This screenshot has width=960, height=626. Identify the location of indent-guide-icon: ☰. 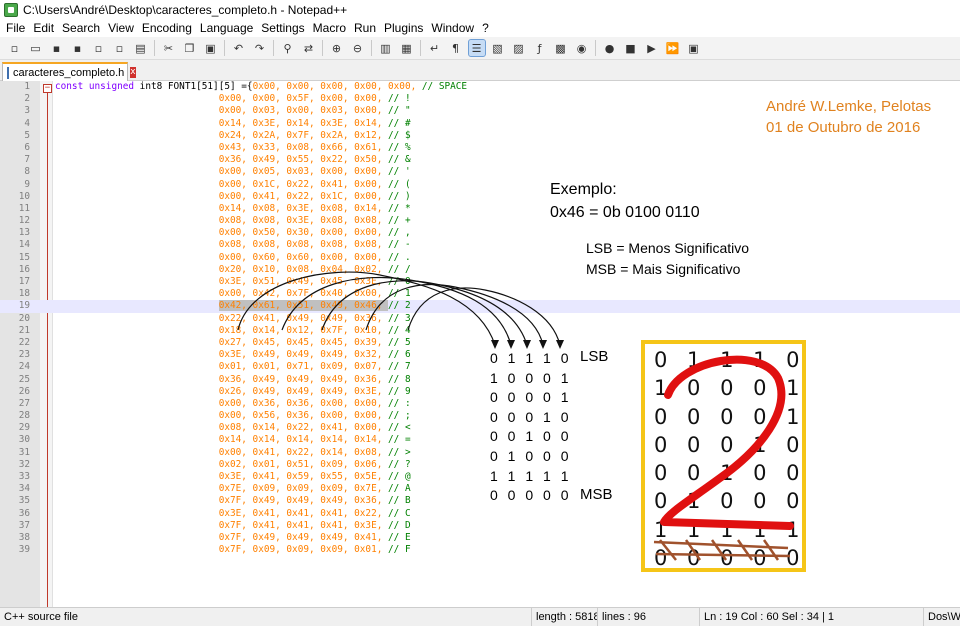
(476, 48).